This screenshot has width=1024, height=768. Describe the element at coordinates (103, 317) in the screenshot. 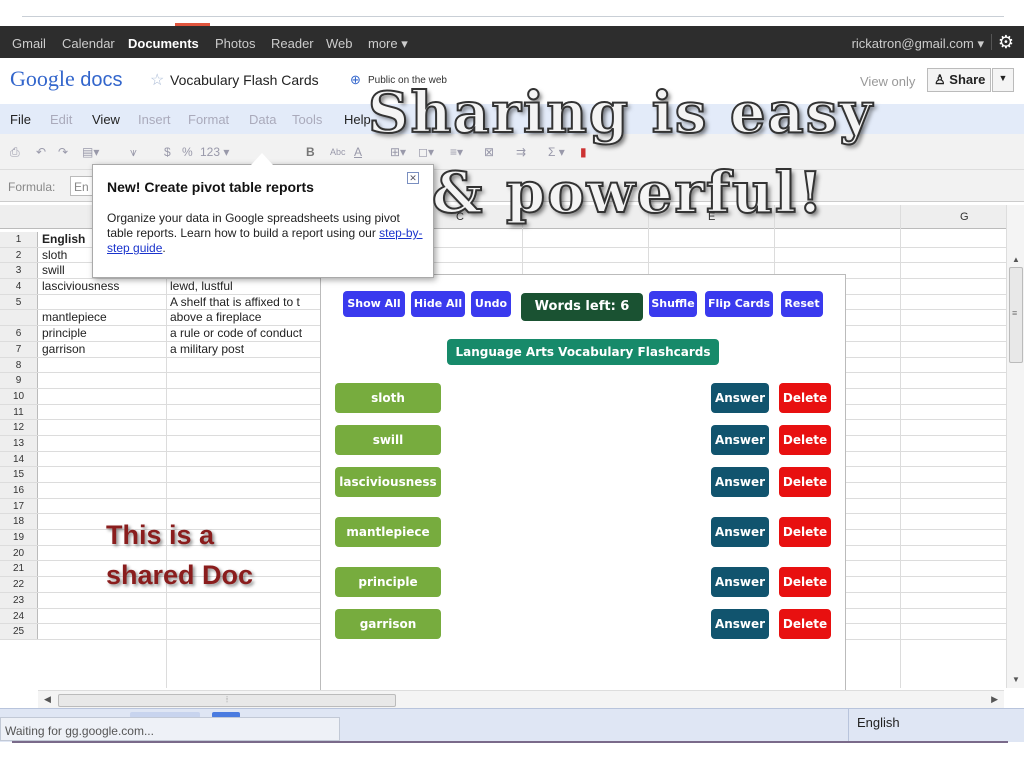

I see `cell-word: mantlepiece` at that location.